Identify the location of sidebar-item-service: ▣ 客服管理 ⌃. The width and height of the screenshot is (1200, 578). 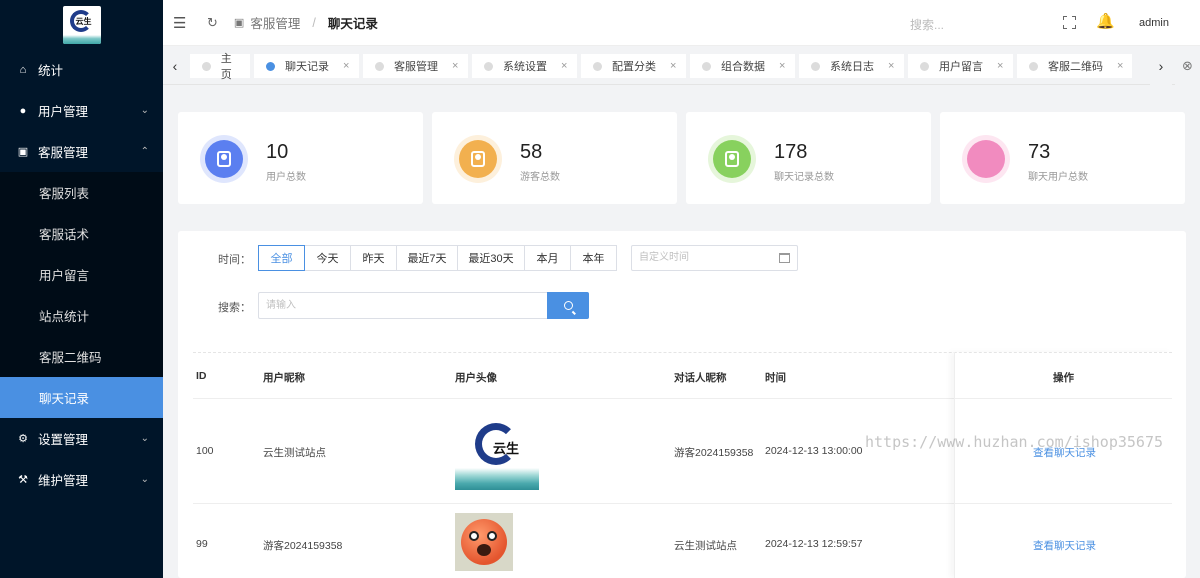
(81, 151).